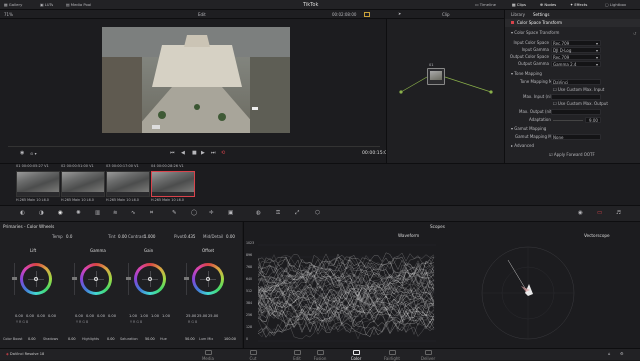 The image size is (640, 361). What do you see at coordinates (576, 82) in the screenshot?
I see `tone-method-select: DaVinci` at bounding box center [576, 82].